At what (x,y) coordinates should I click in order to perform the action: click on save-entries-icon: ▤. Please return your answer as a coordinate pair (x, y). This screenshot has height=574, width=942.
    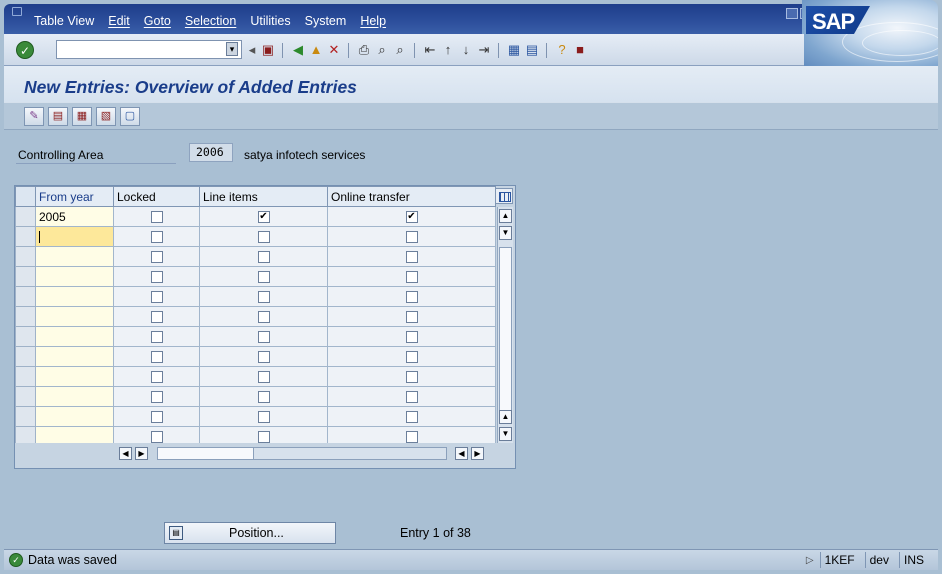
    Looking at the image, I should click on (58, 116).